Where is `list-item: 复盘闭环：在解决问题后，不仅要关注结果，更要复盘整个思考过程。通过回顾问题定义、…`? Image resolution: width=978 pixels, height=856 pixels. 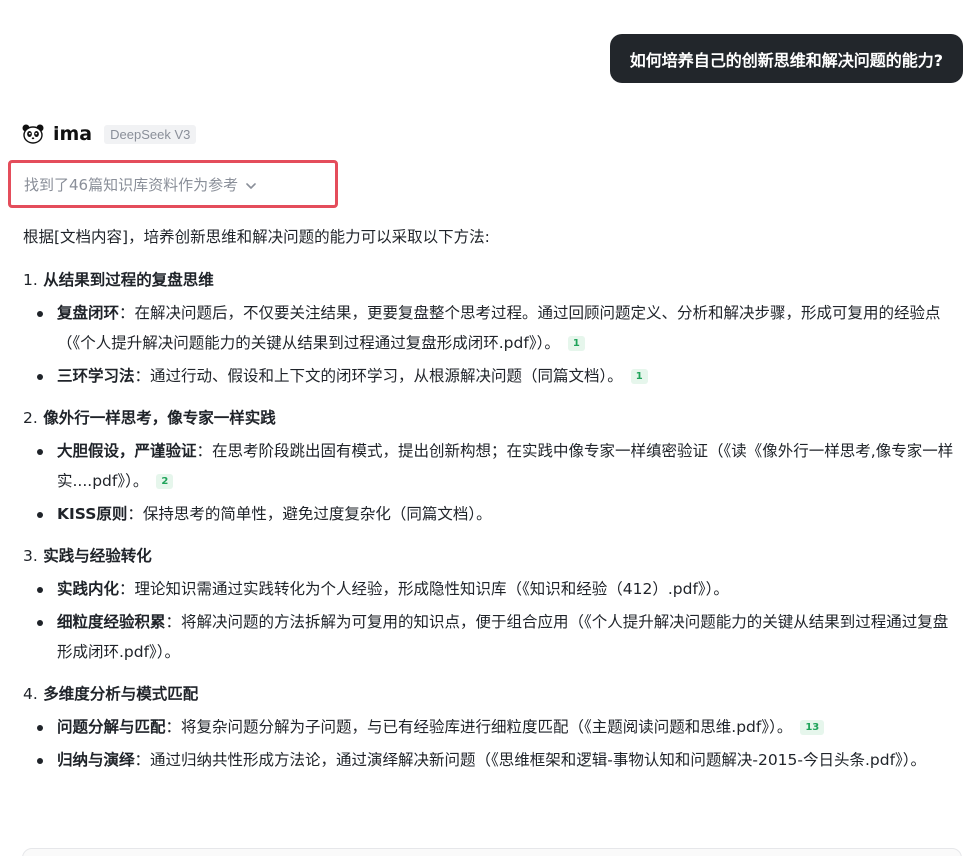 list-item: 复盘闭环：在解决问题后，不仅要关注结果，更要复盘整个思考过程。通过回顾问题定义、… is located at coordinates (490, 328).